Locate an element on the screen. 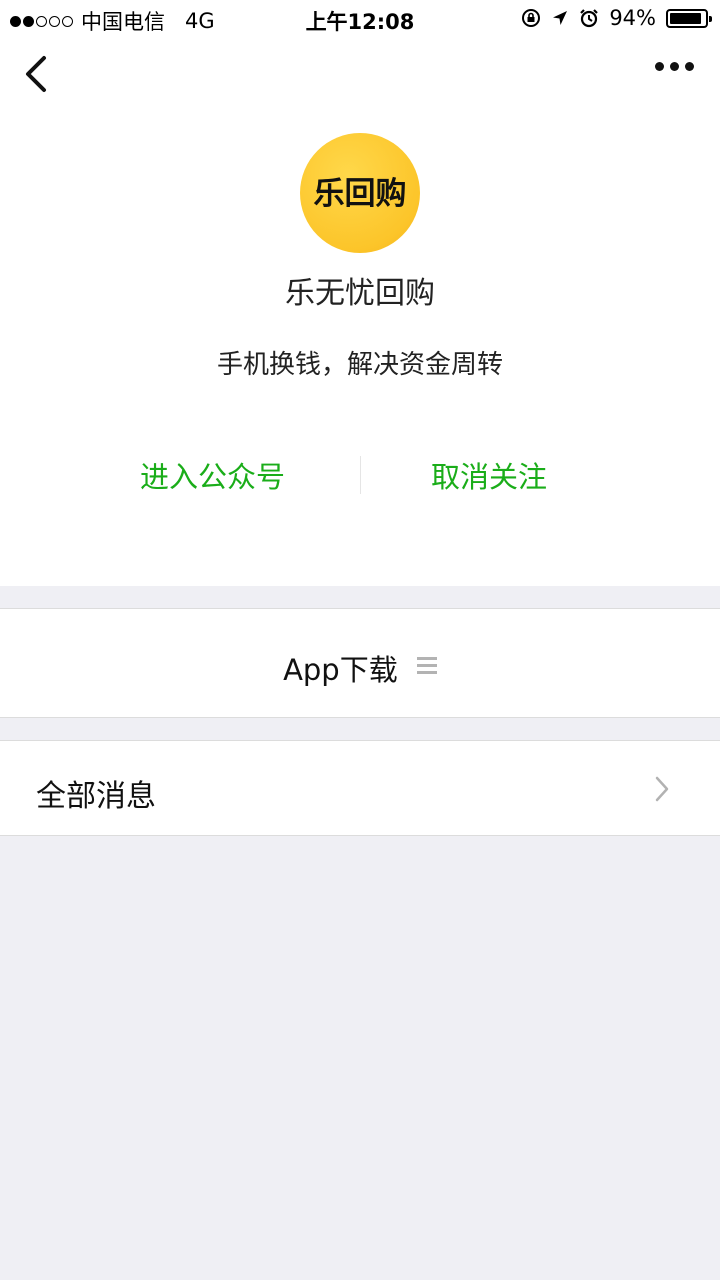 This screenshot has height=1280, width=720. alarm-icon is located at coordinates (589, 18).